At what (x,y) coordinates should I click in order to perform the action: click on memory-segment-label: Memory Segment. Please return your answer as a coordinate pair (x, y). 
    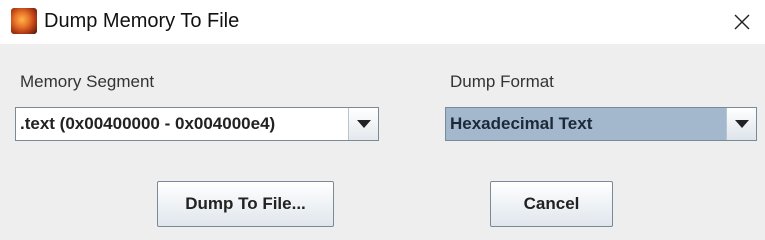
    Looking at the image, I should click on (87, 81).